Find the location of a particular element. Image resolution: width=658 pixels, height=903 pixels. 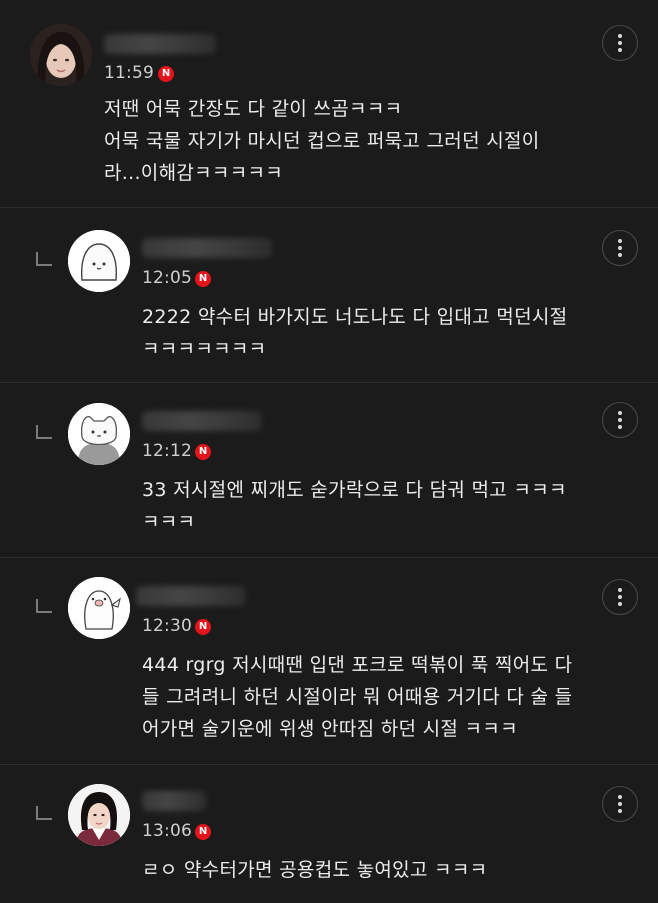

comment-time: 11:59 is located at coordinates (129, 73).